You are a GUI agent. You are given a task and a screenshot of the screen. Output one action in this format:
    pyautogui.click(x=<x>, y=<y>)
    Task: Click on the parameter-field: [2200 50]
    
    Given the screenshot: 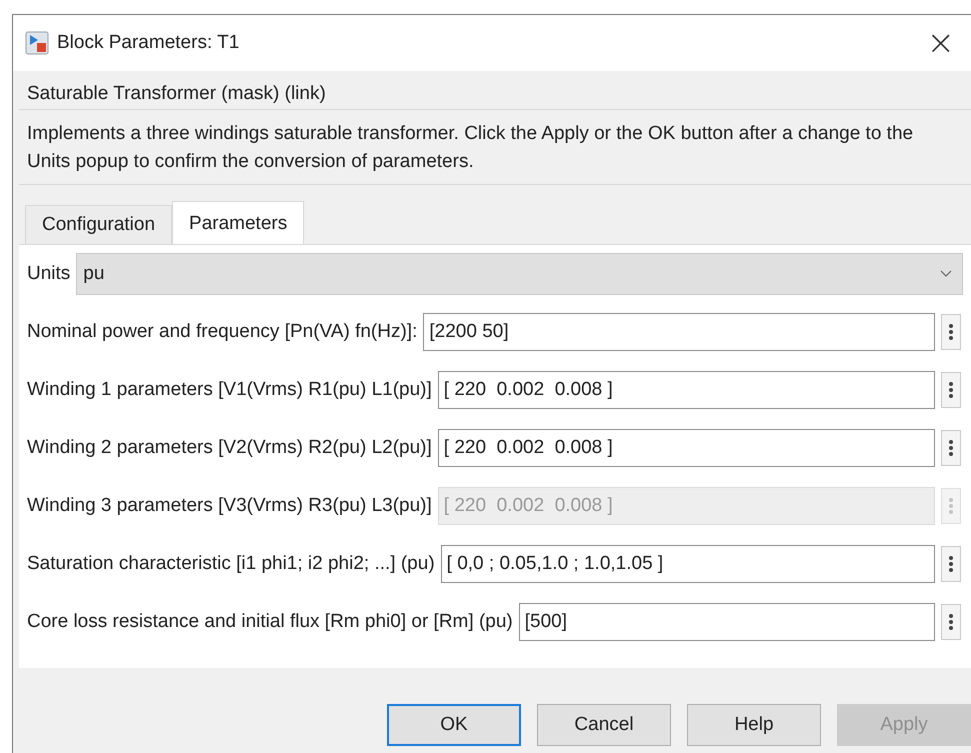 What is the action you would take?
    pyautogui.click(x=679, y=331)
    